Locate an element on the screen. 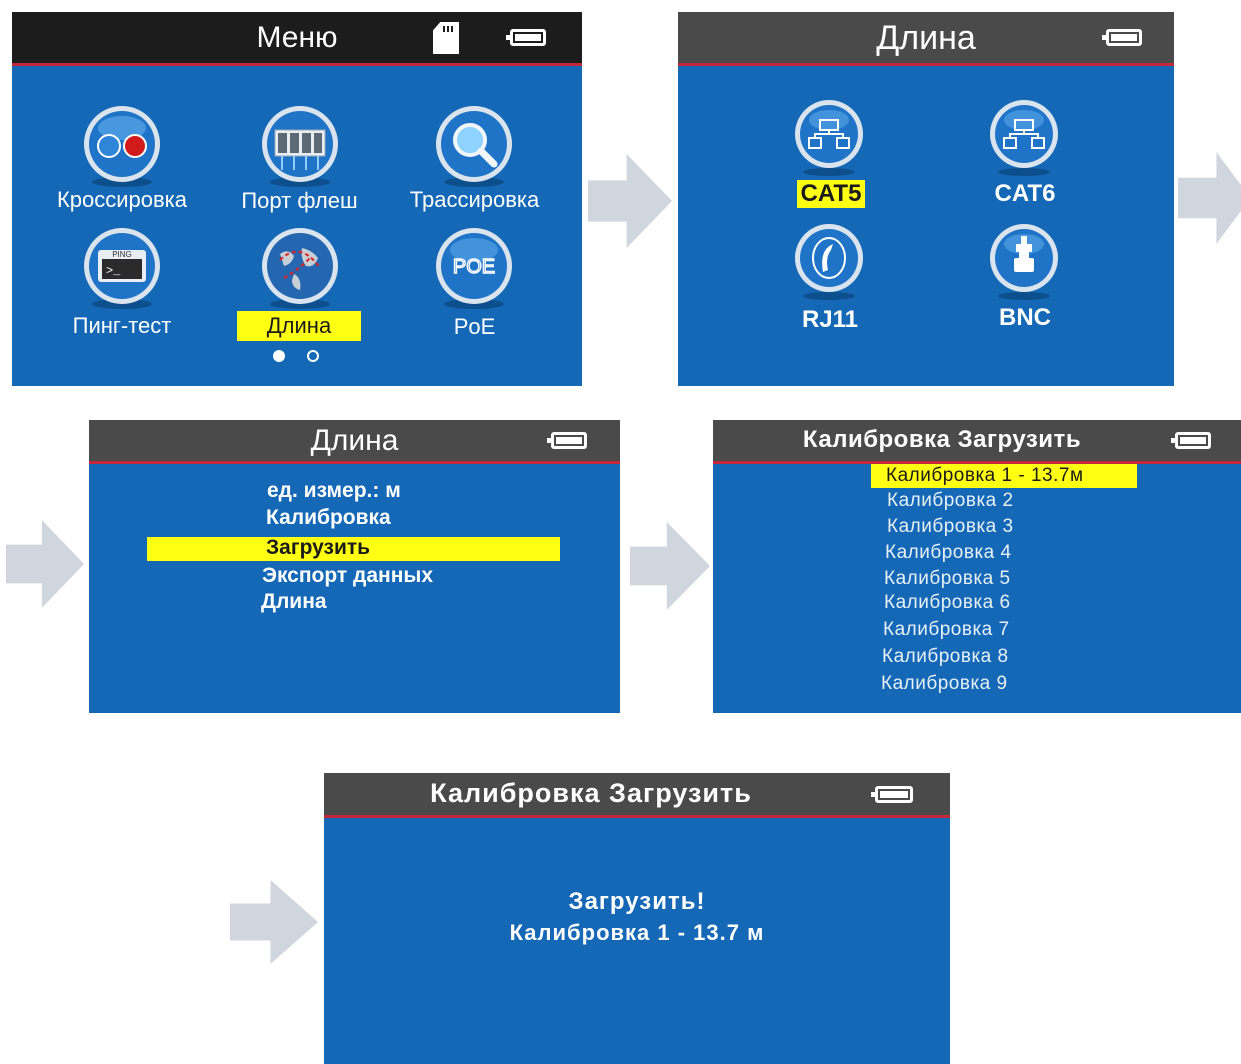 This screenshot has width=1241, height=1064. ping-terminal-icon: PING >_ is located at coordinates (122, 268).